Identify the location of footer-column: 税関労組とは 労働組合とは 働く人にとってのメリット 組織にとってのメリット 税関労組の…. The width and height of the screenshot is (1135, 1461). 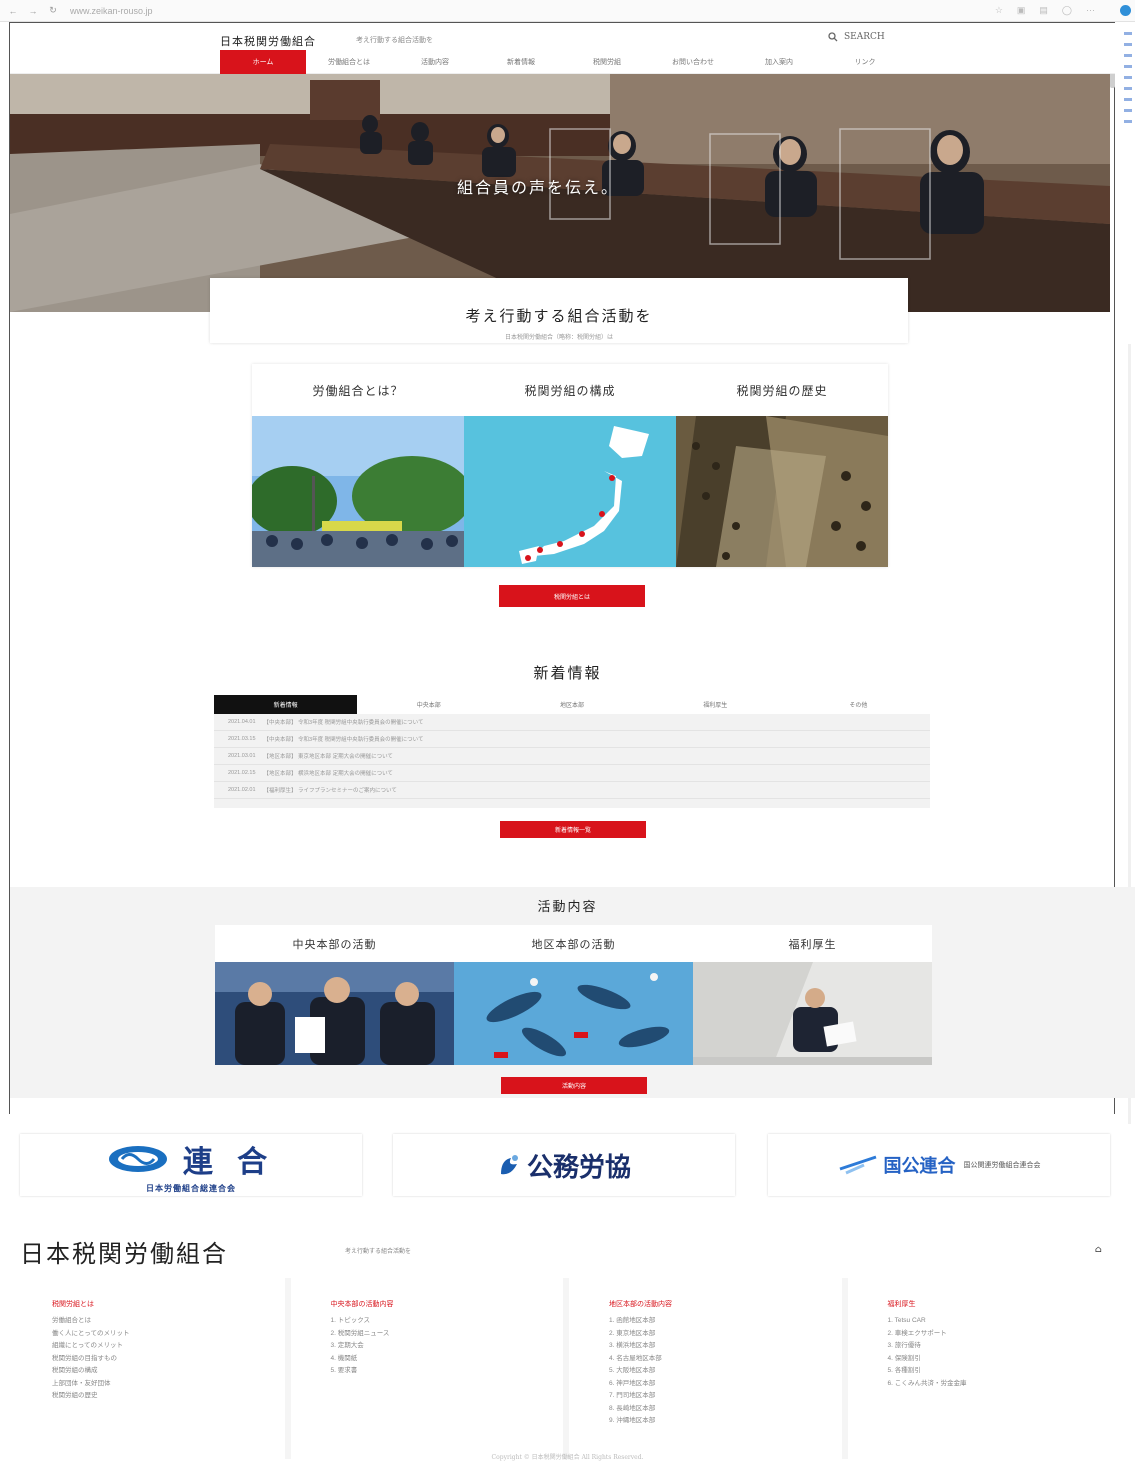
(148, 1368).